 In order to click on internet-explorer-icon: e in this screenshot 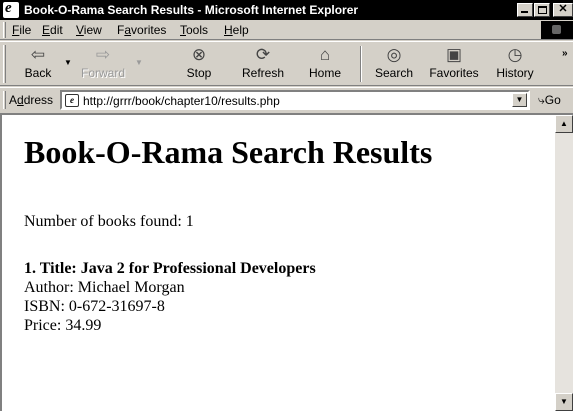, I will do `click(11, 9)`.